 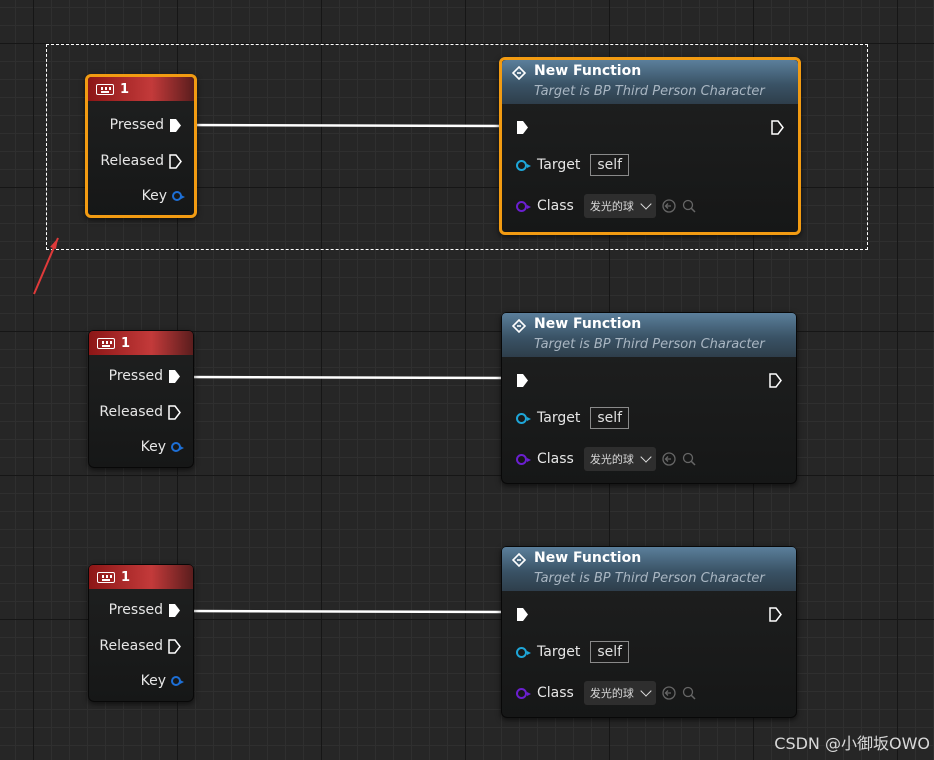 I want to click on watermark: CSDN @小御坂OWO, so click(x=852, y=743).